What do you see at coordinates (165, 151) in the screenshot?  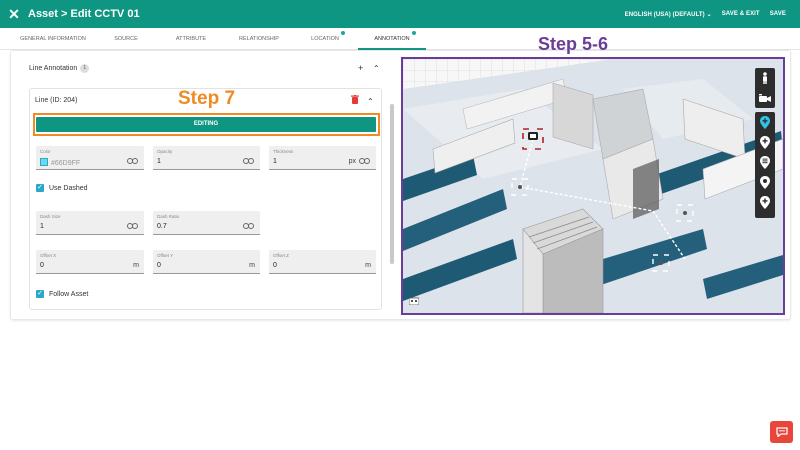 I see `opacity-label: Opacity` at bounding box center [165, 151].